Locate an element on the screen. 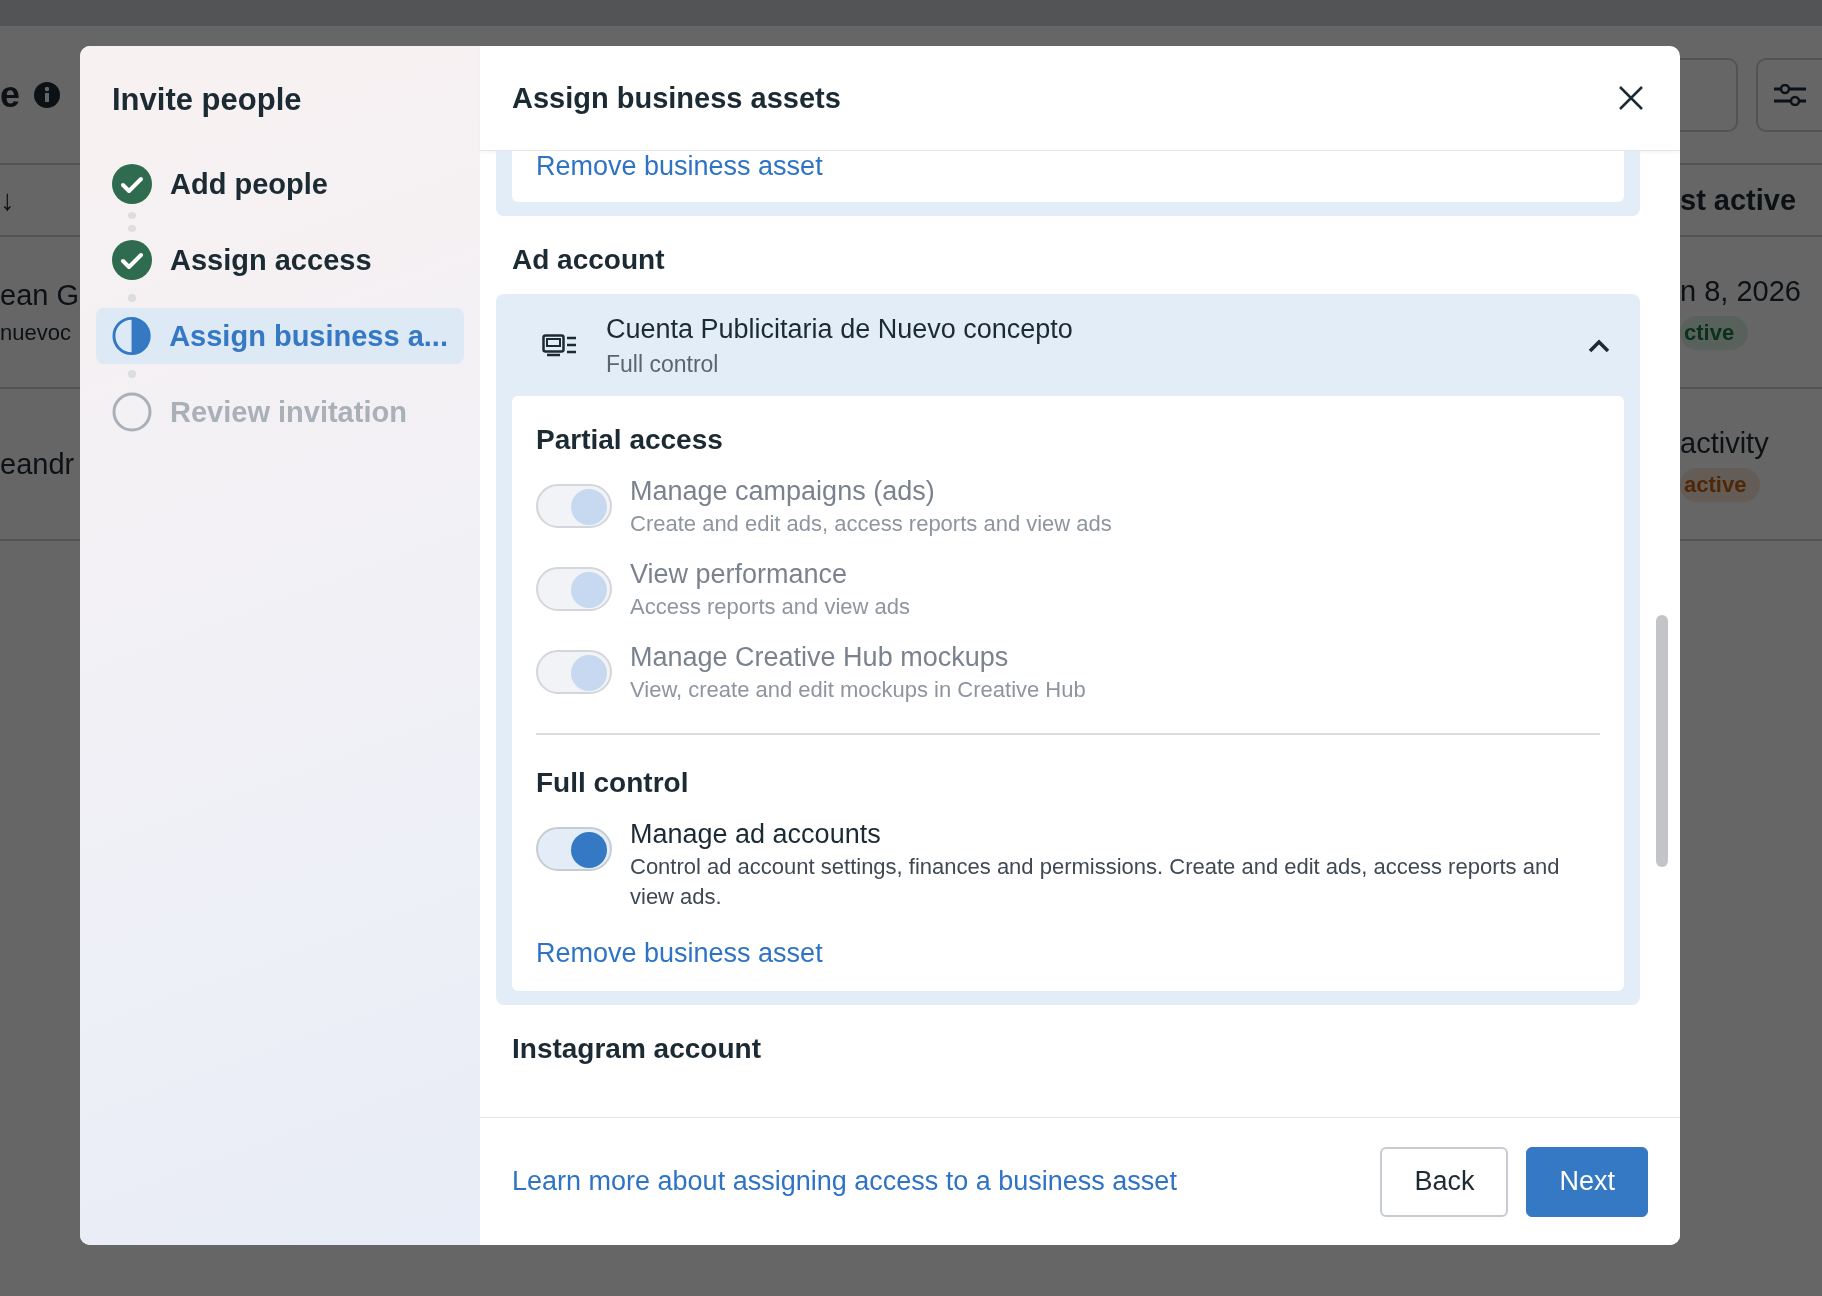 This screenshot has width=1822, height=1296. permission-label: Manage campaigns (ads) is located at coordinates (783, 491).